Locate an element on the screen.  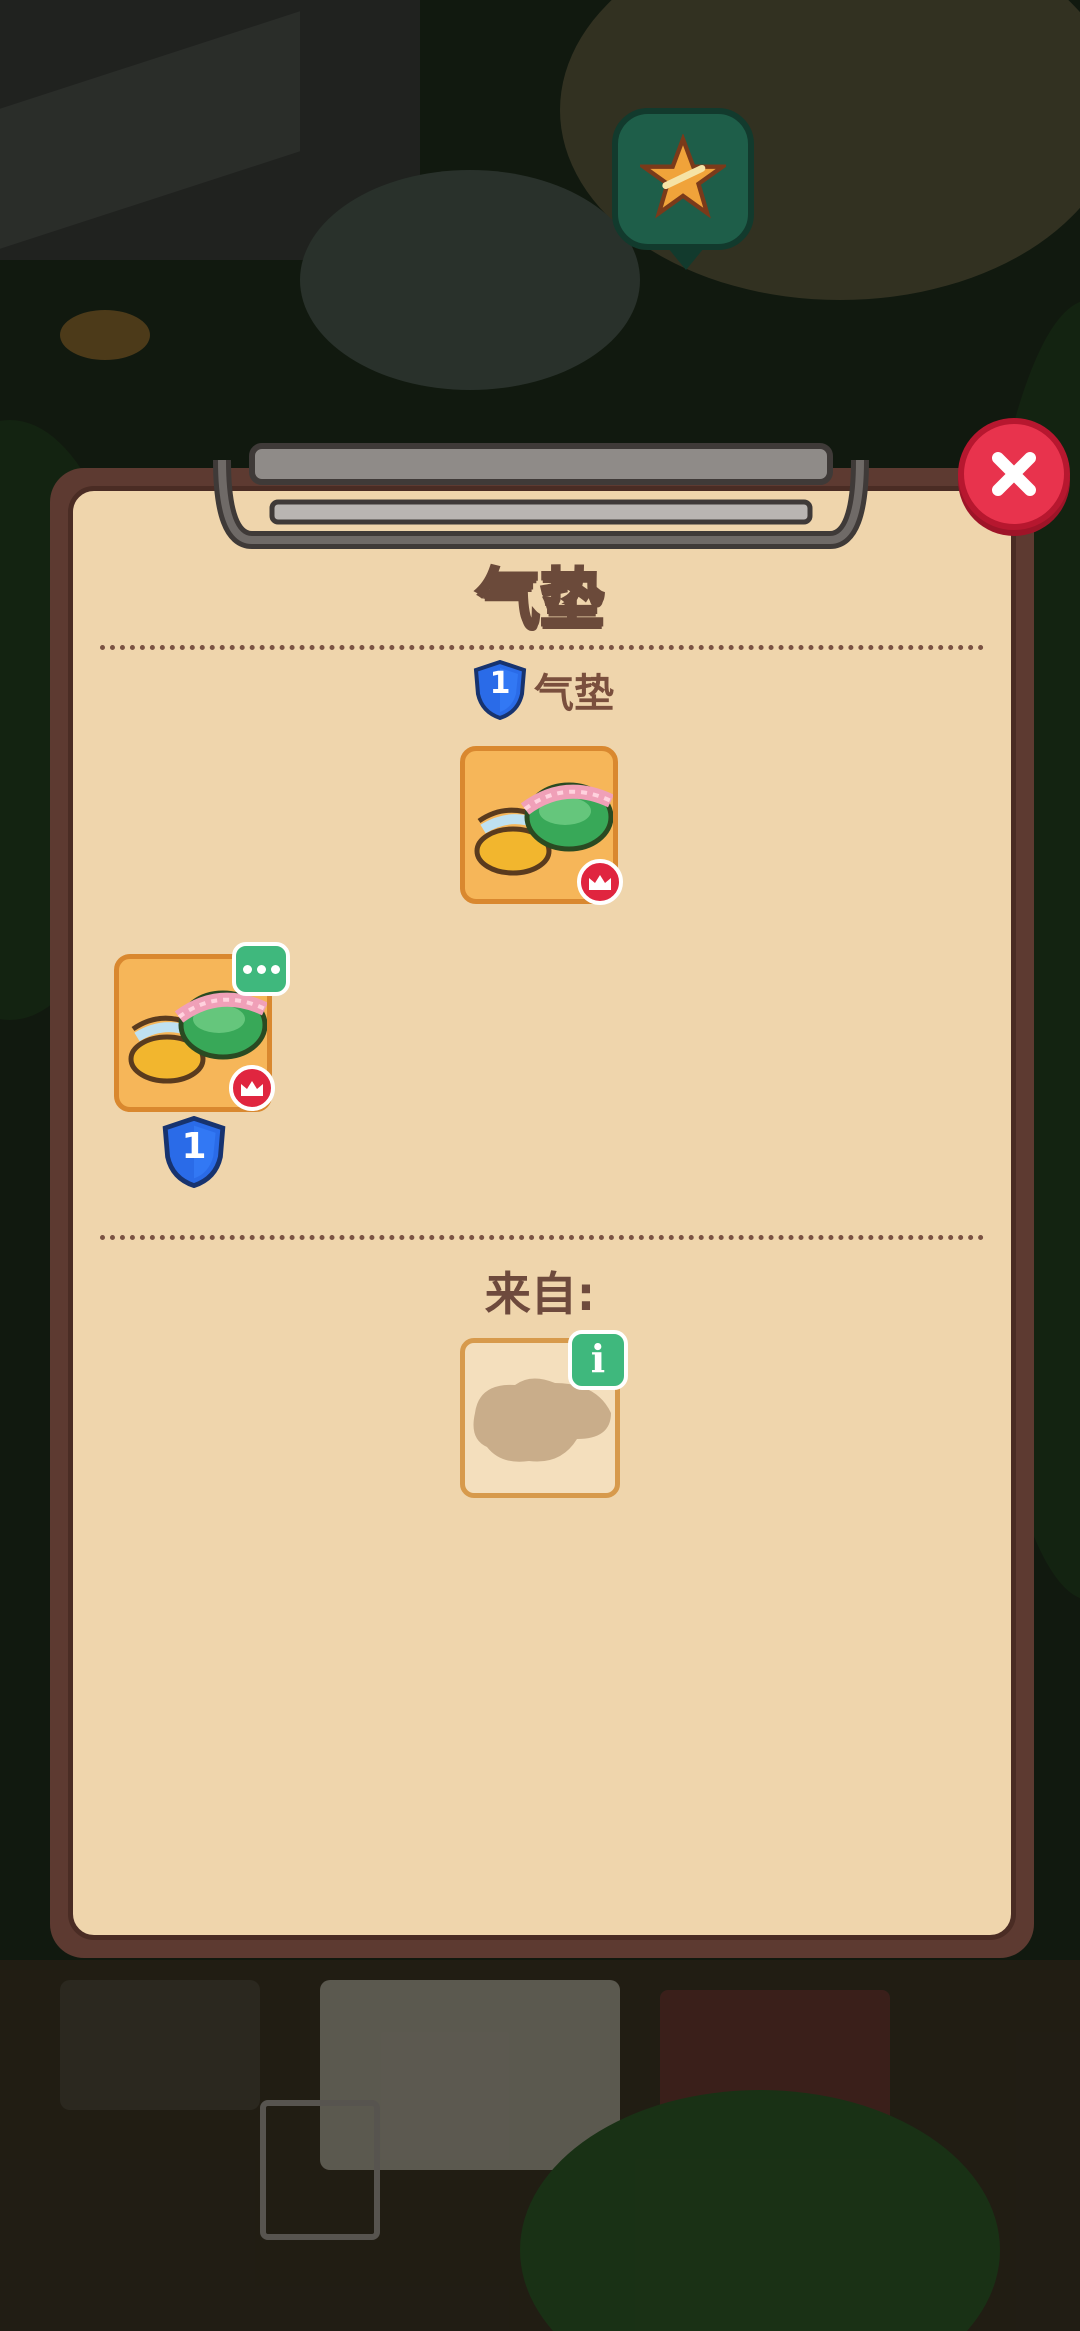
close-button is located at coordinates (1014, 474).